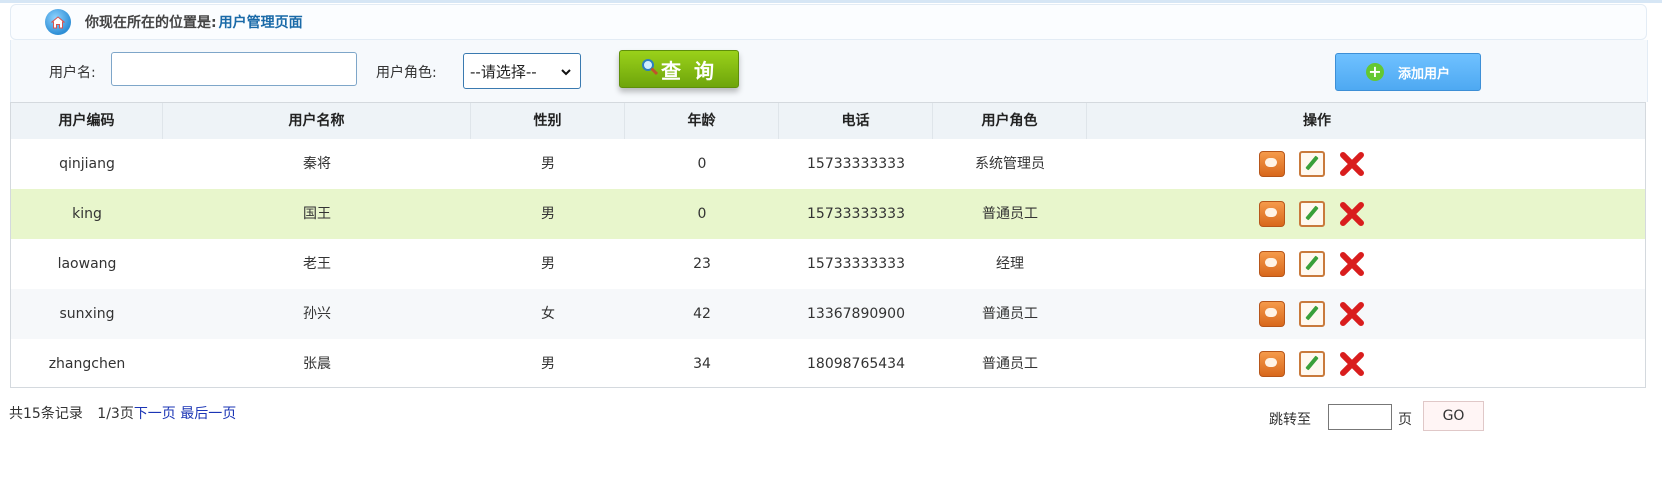  Describe the element at coordinates (702, 314) in the screenshot. I see `cell-age: 42` at that location.